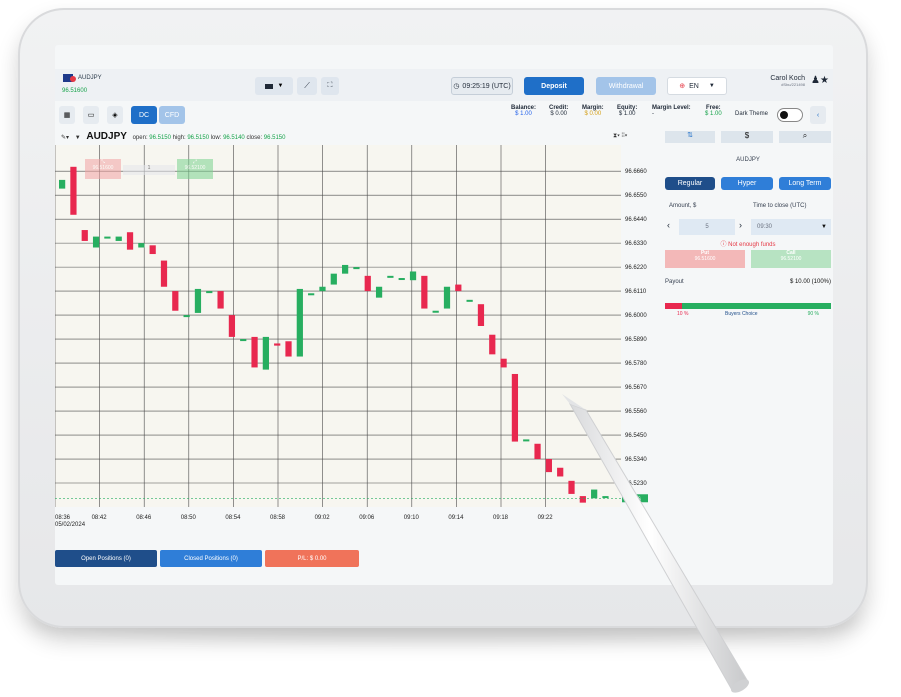 This screenshot has height=697, width=901. Describe the element at coordinates (524, 111) in the screenshot. I see `balance: Balance: $ 1.00` at that location.